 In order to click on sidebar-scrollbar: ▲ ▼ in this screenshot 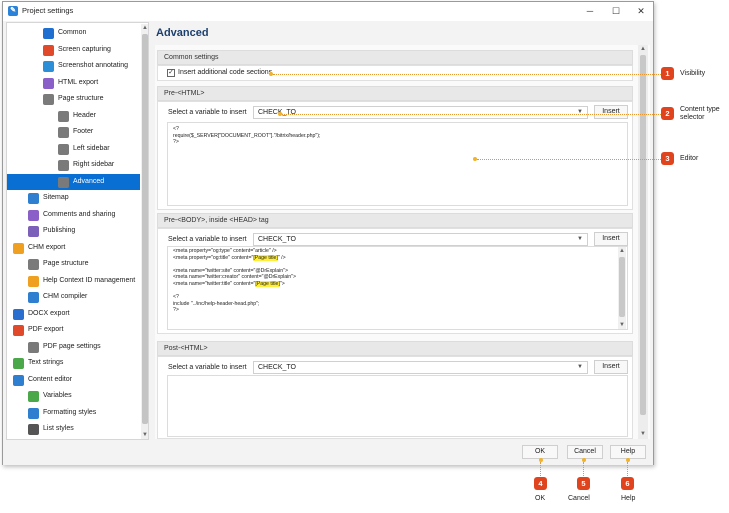, I will do `click(144, 231)`.